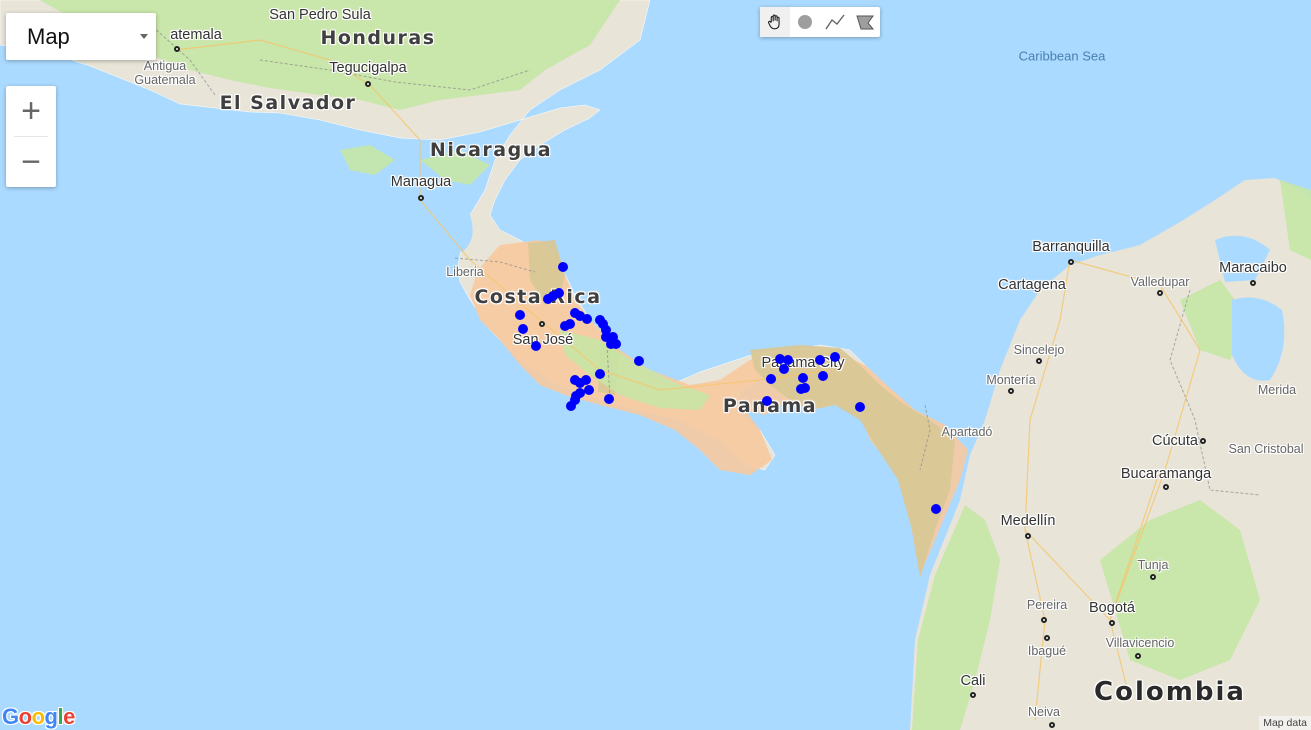 The width and height of the screenshot is (1311, 730). What do you see at coordinates (69, 716) in the screenshot?
I see `logo-letter: e` at bounding box center [69, 716].